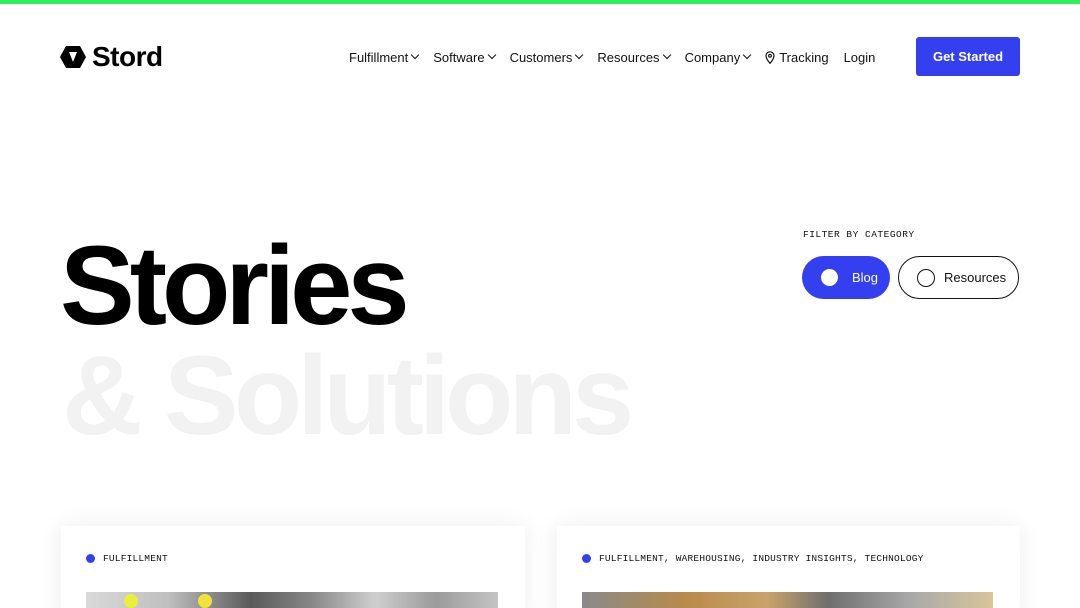 Image resolution: width=1080 pixels, height=608 pixels. I want to click on radio-selected-icon, so click(829, 277).